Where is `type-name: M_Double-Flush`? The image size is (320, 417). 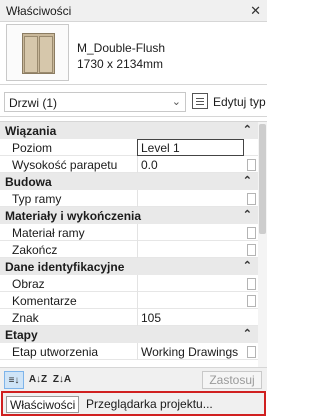 type-name: M_Double-Flush is located at coordinates (121, 48).